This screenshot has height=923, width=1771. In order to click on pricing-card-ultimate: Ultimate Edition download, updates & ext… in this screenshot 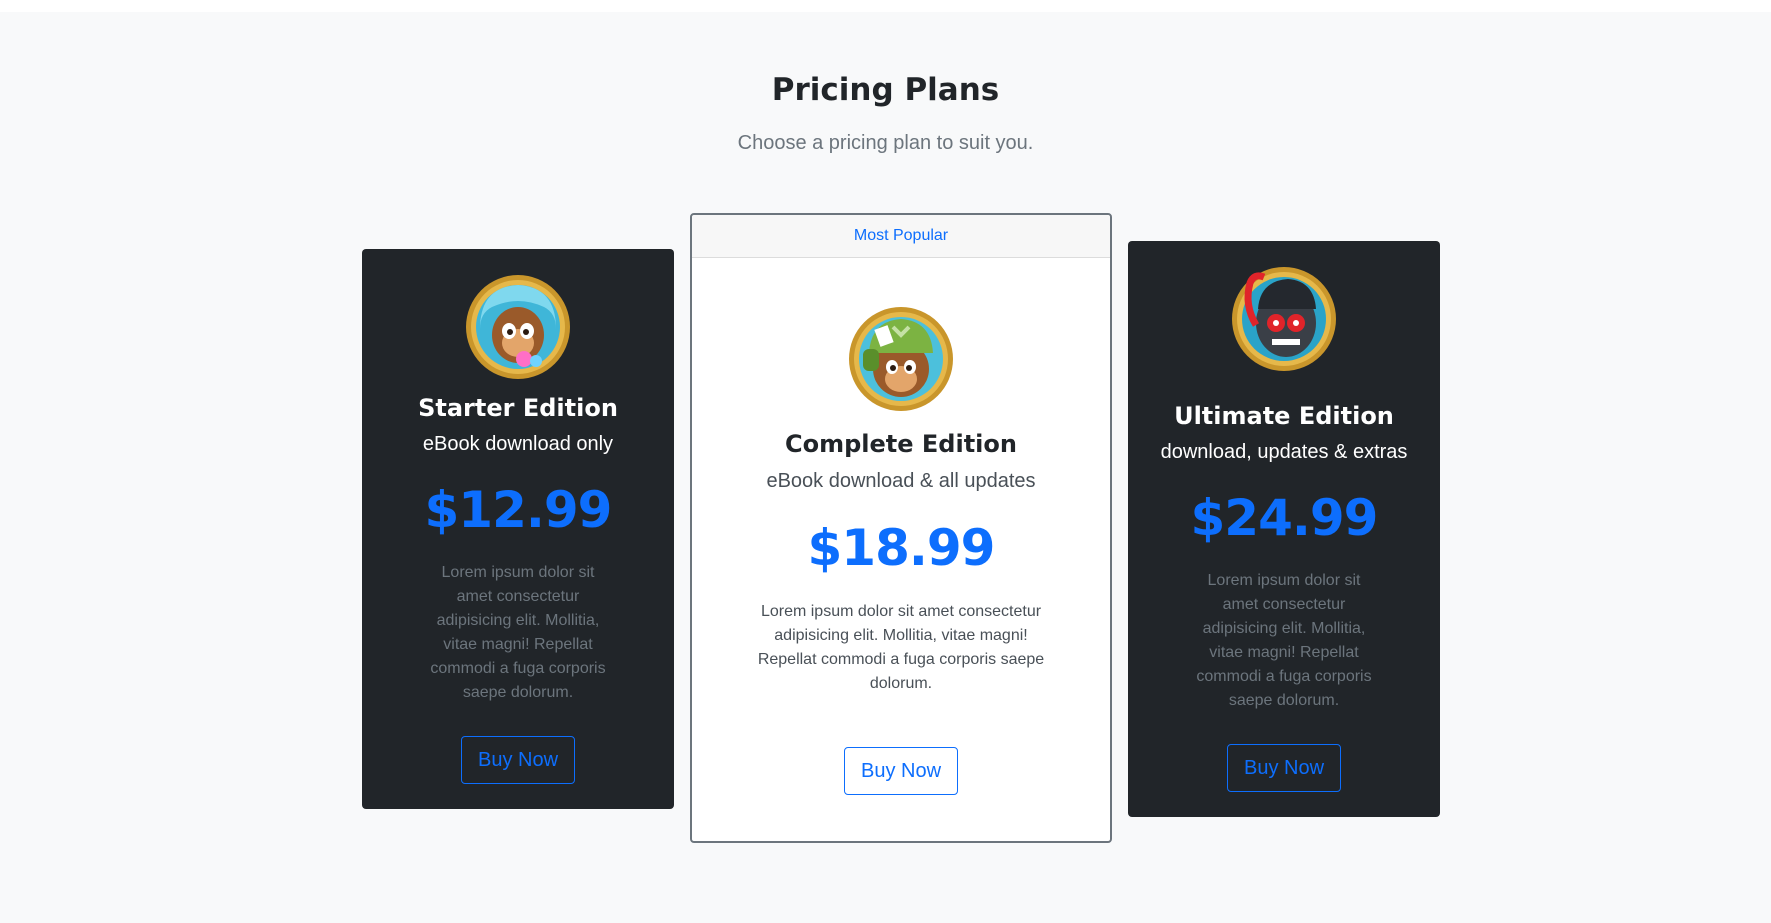, I will do `click(1284, 529)`.